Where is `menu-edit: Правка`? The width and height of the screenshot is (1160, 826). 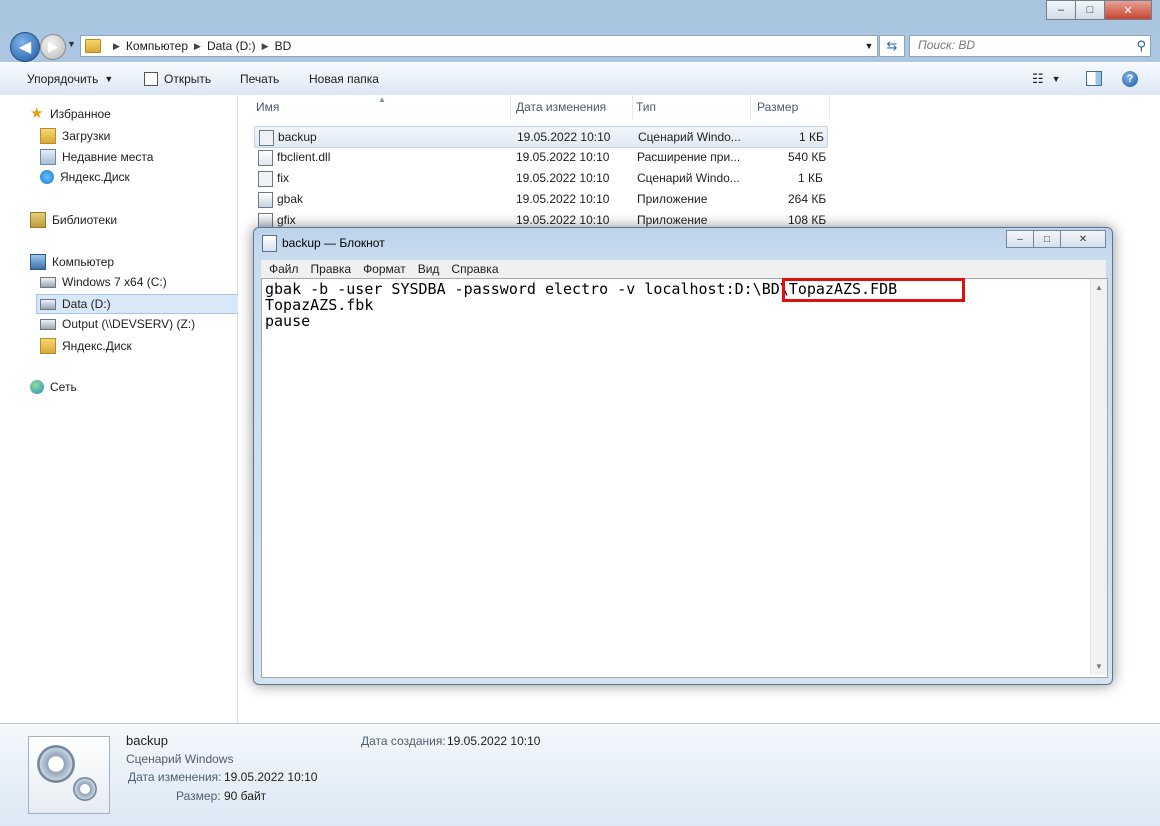
menu-edit: Правка is located at coordinates (331, 269).